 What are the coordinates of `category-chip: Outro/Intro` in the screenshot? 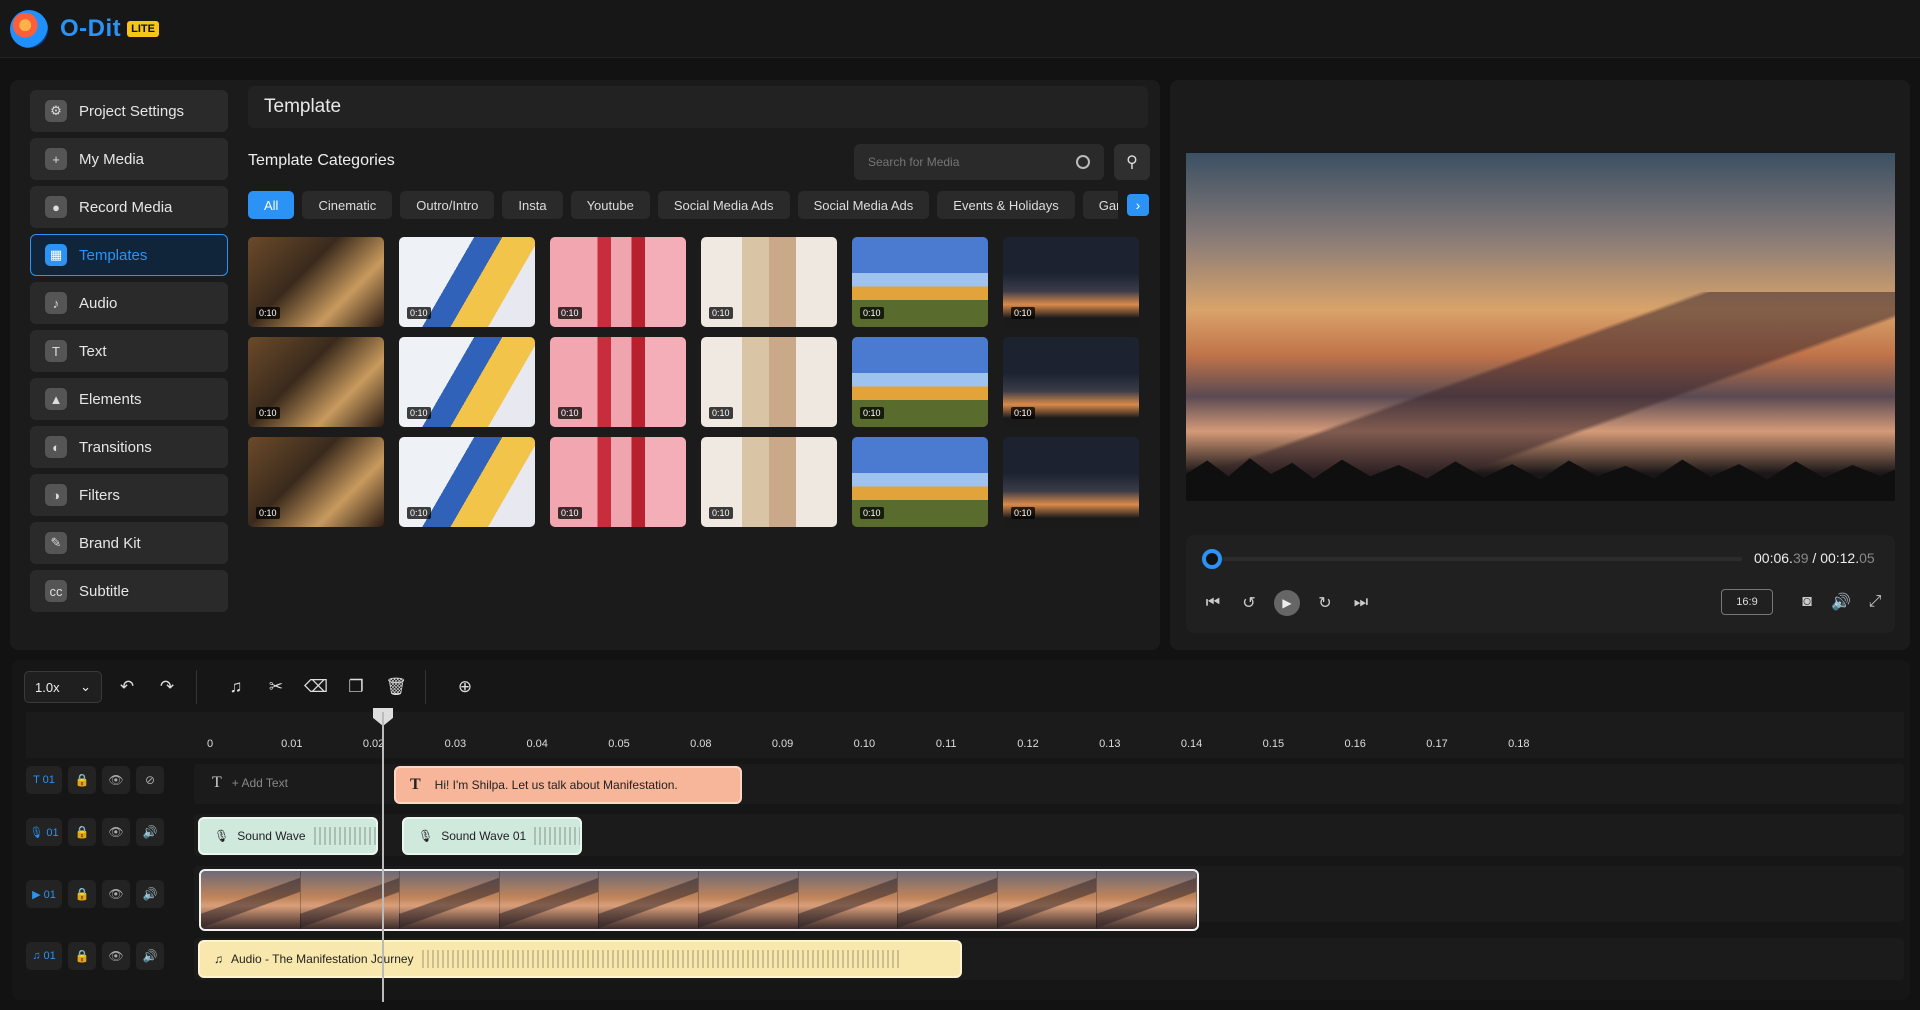 It's located at (447, 205).